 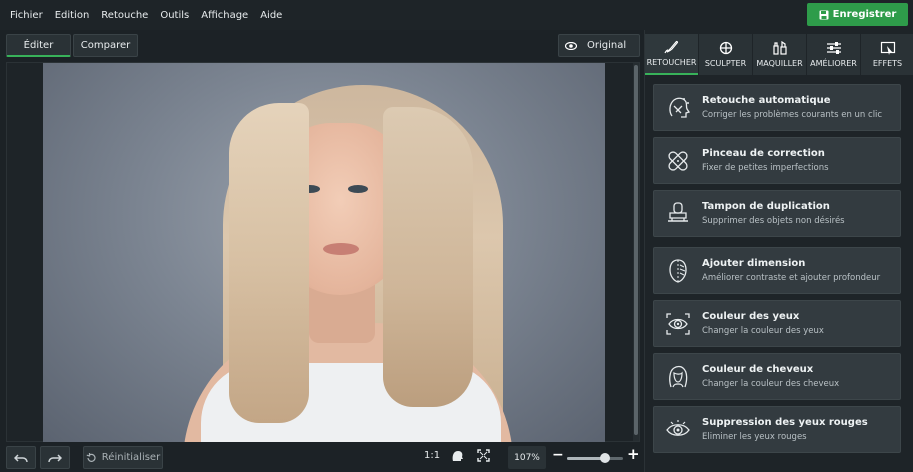 I want to click on tab-maquiller: MAQUILLER, so click(x=779, y=54).